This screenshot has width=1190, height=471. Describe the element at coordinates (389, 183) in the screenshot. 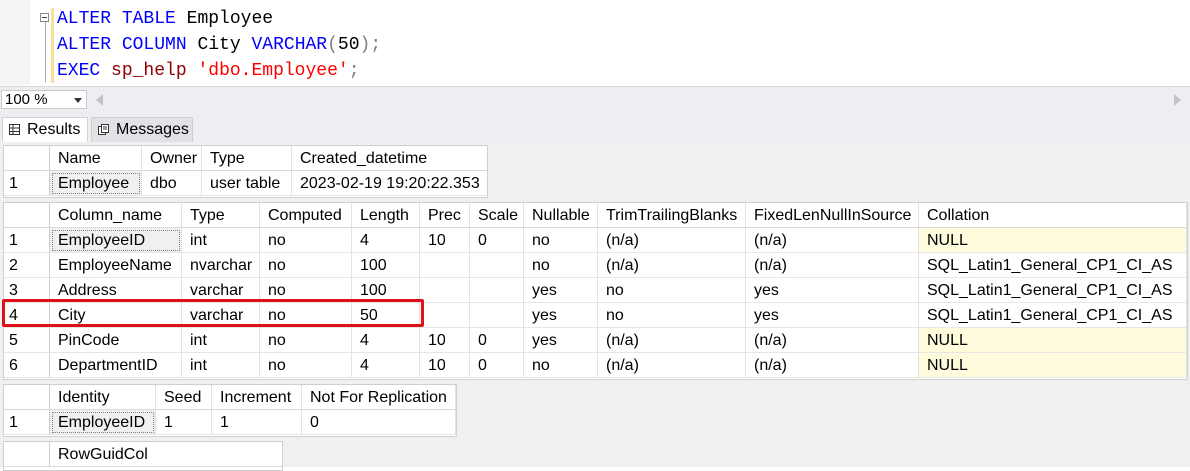

I see `table-cell: 2023-02-19 19:20:22.353` at that location.